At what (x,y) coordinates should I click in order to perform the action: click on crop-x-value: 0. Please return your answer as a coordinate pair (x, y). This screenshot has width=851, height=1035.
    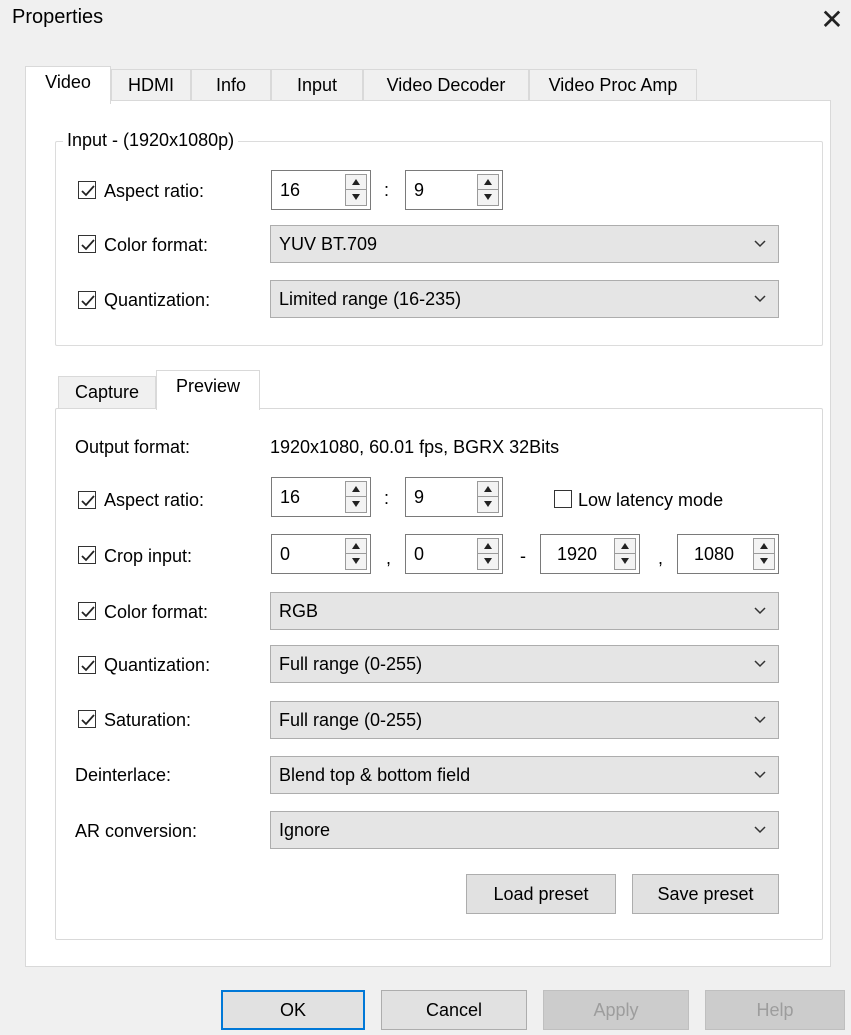
    Looking at the image, I should click on (285, 554).